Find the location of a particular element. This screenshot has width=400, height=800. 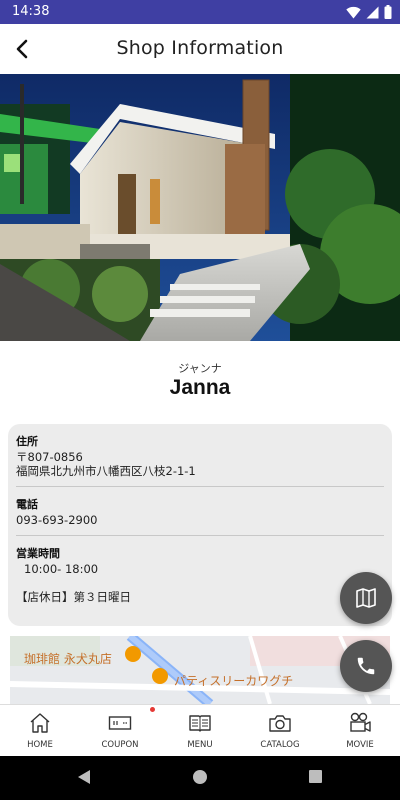

map-button is located at coordinates (366, 598).